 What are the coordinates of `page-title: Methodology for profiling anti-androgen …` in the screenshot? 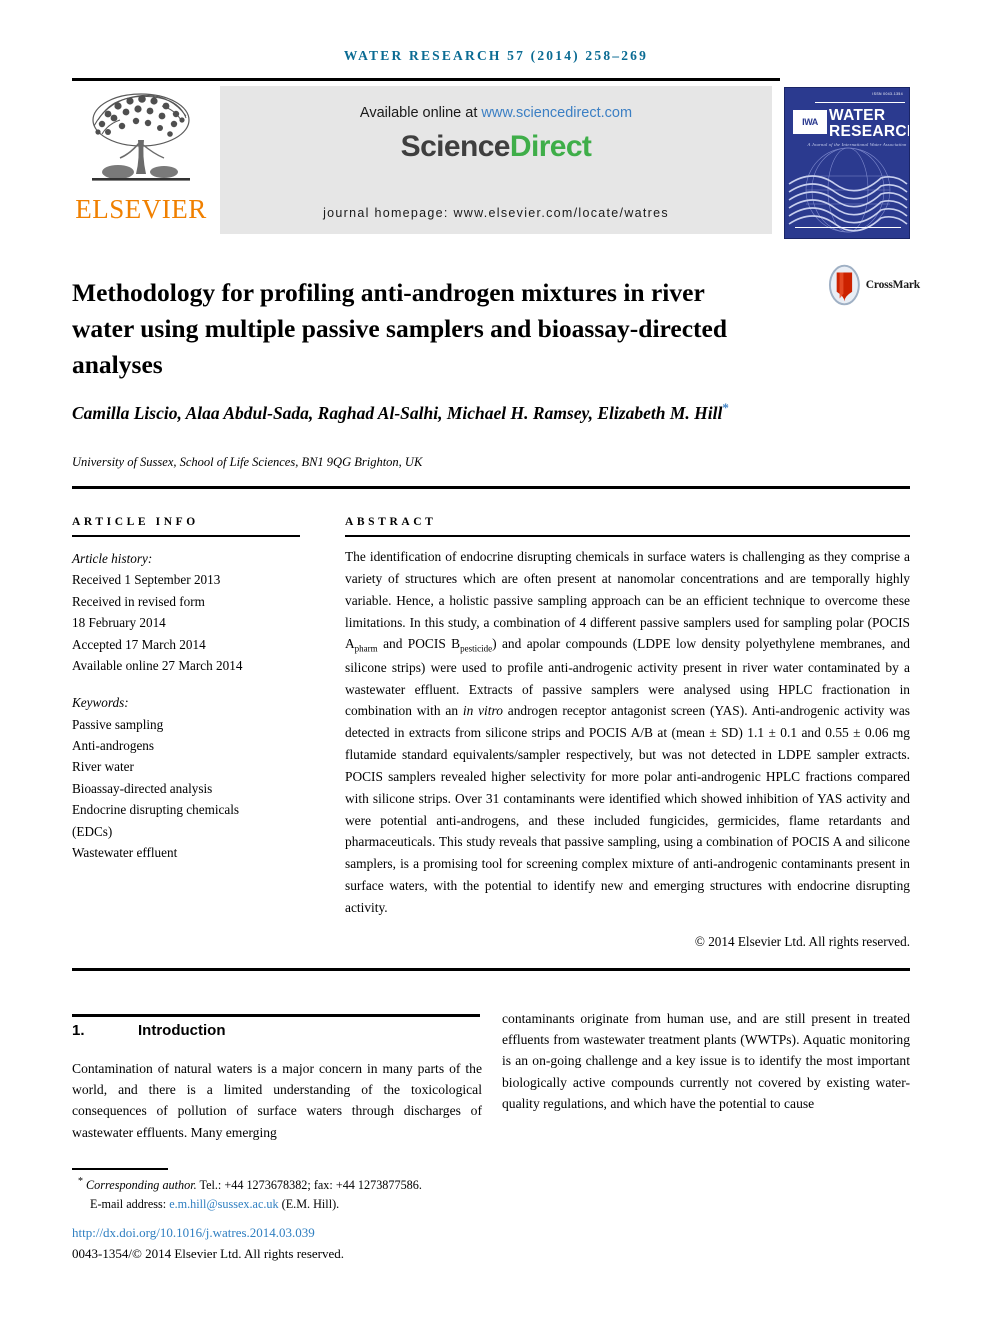 It's located at (400, 329).